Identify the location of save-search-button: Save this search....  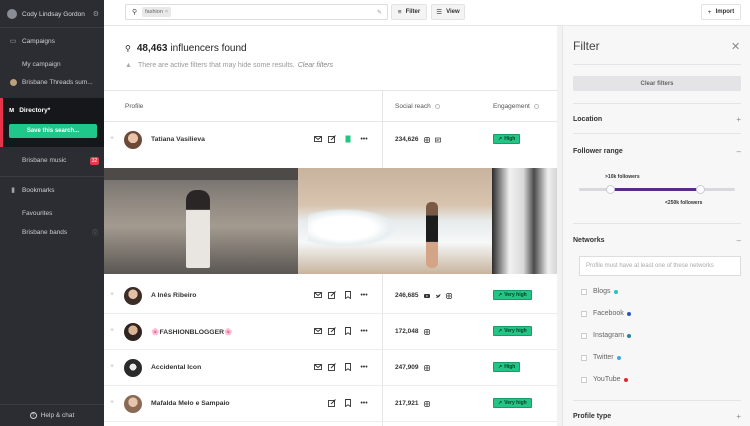
(53, 131).